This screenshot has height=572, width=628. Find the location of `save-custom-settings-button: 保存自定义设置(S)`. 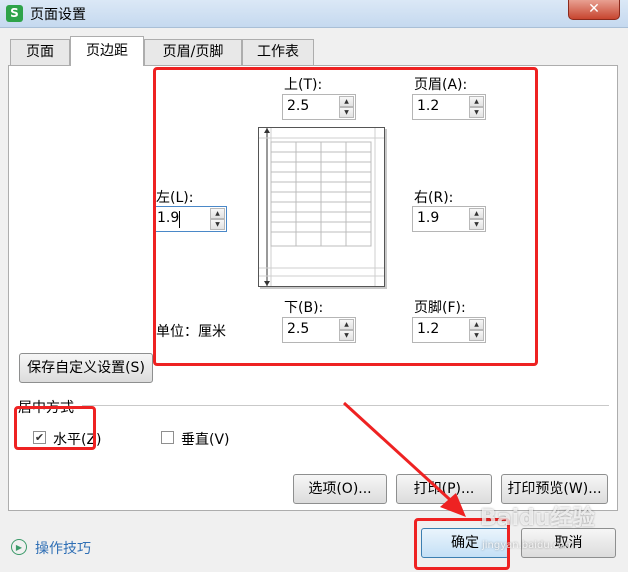

save-custom-settings-button: 保存自定义设置(S) is located at coordinates (86, 368).